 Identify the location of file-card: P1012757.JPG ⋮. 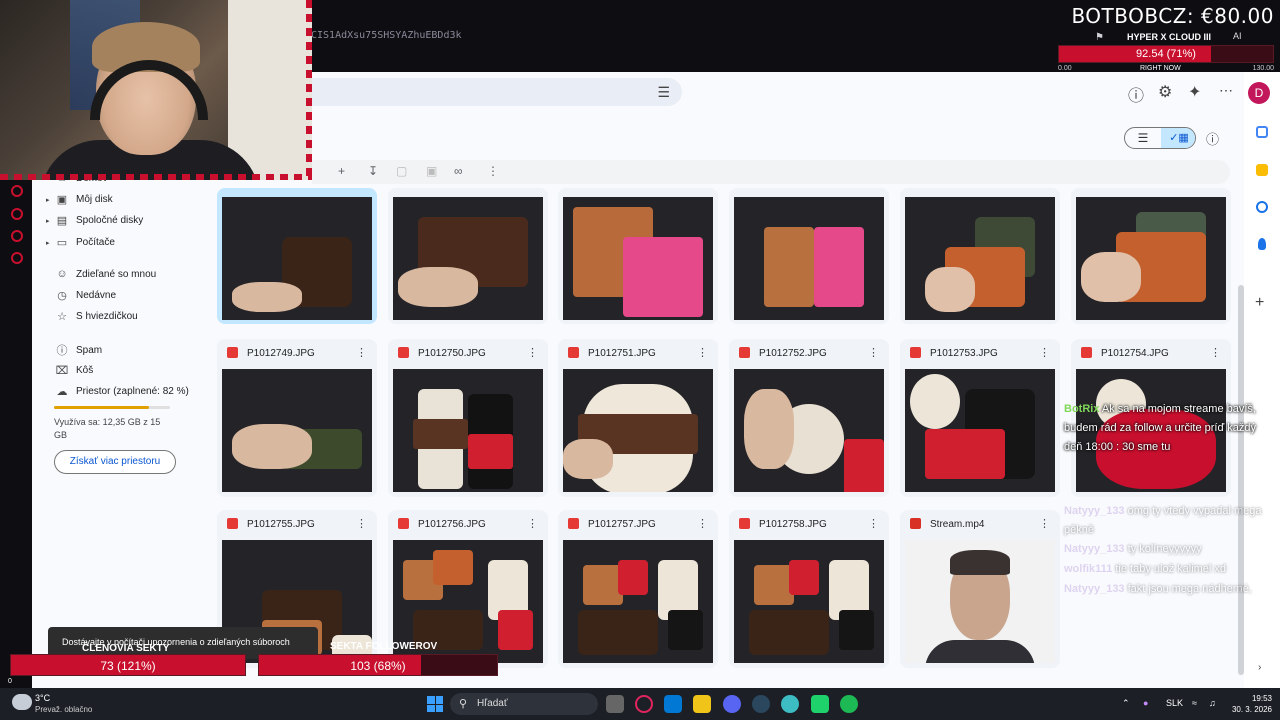
(638, 589).